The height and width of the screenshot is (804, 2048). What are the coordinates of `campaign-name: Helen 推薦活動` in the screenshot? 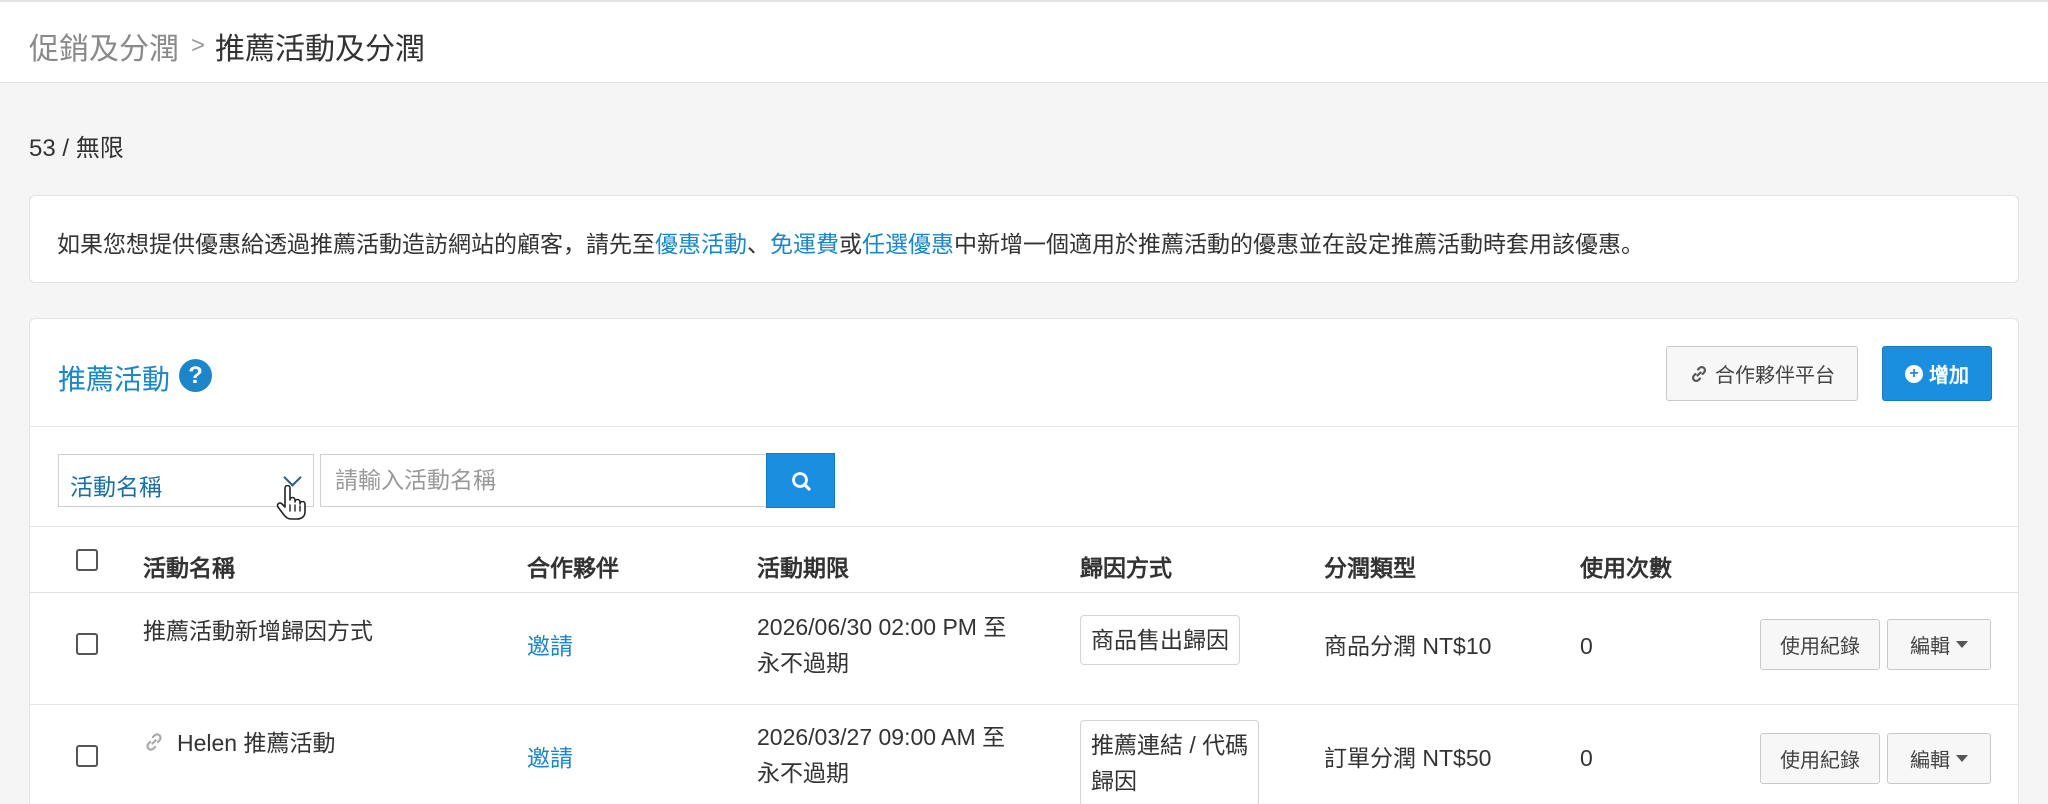 It's located at (256, 743).